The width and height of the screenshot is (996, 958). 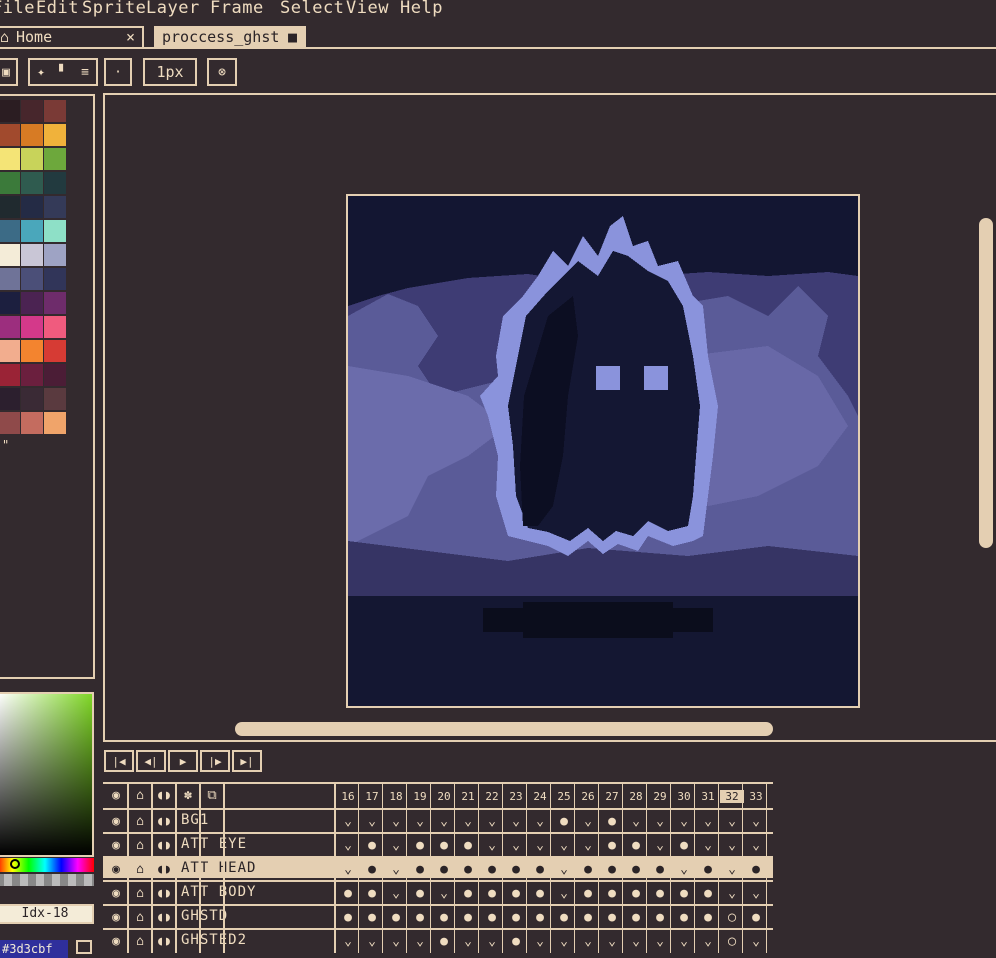 What do you see at coordinates (247, 761) in the screenshot?
I see `last-frame-button: ▶|` at bounding box center [247, 761].